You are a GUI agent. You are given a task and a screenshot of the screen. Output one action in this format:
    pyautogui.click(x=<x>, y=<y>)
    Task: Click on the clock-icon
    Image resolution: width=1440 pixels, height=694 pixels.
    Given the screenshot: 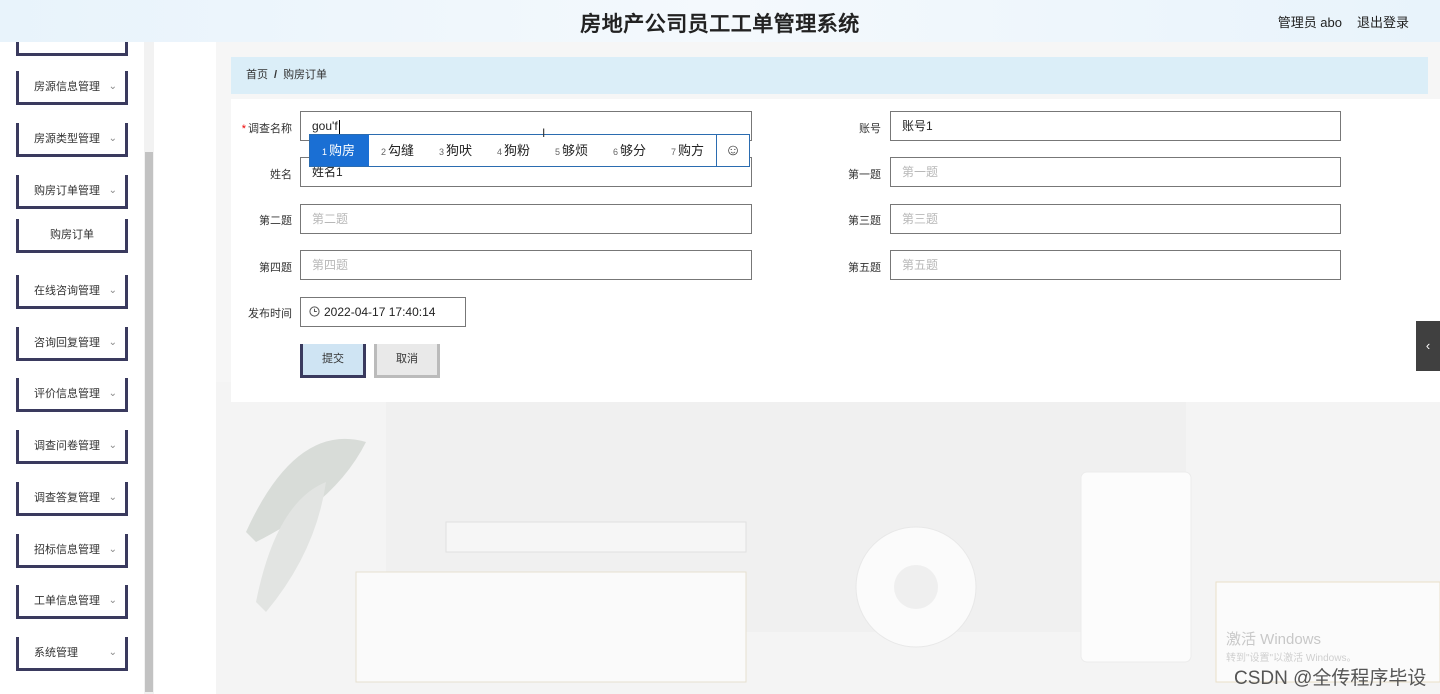 What is the action you would take?
    pyautogui.click(x=314, y=313)
    